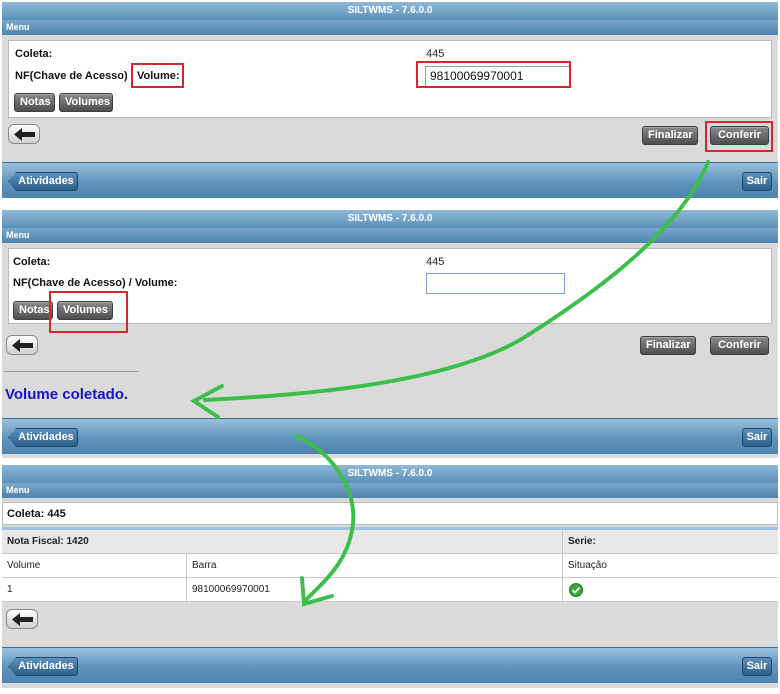  I want to click on nf-volume-label: NF(Chave de Acesso) / Volume:, so click(95, 283).